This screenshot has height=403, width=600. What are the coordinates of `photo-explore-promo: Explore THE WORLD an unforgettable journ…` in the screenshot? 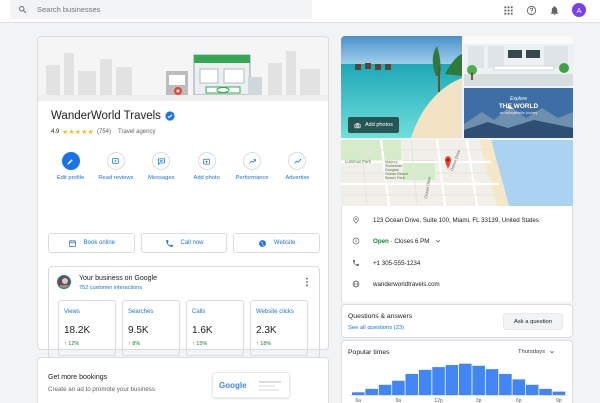 It's located at (518, 113).